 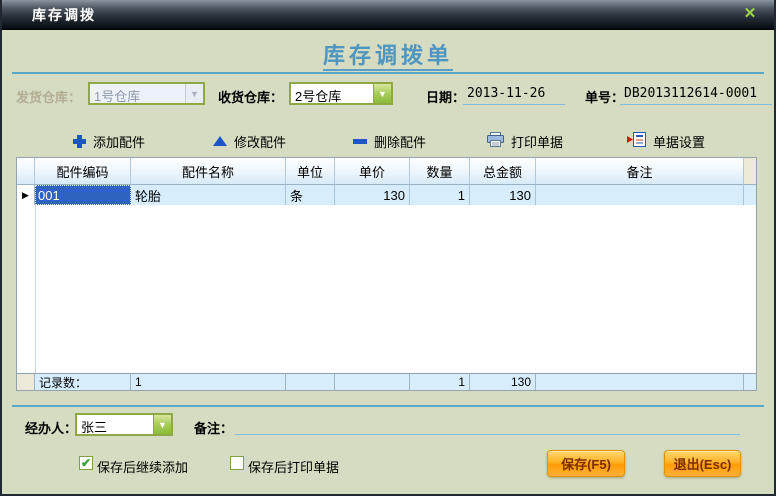 I want to click on save-button: 保存(F5), so click(x=586, y=463).